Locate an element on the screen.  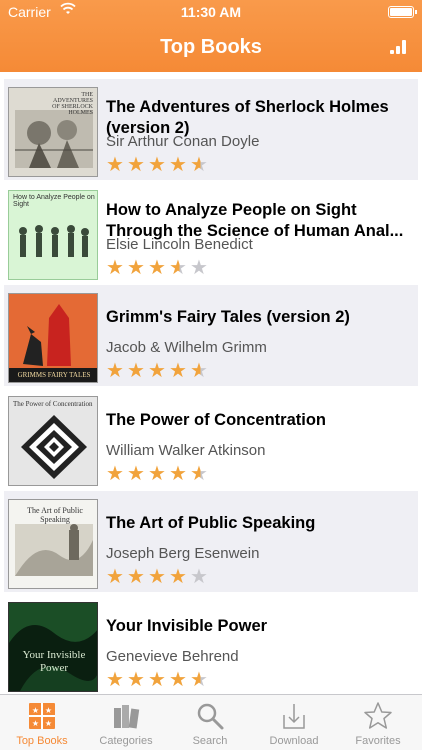
cover-caption: The Power of Concentration is located at coordinates (53, 404).